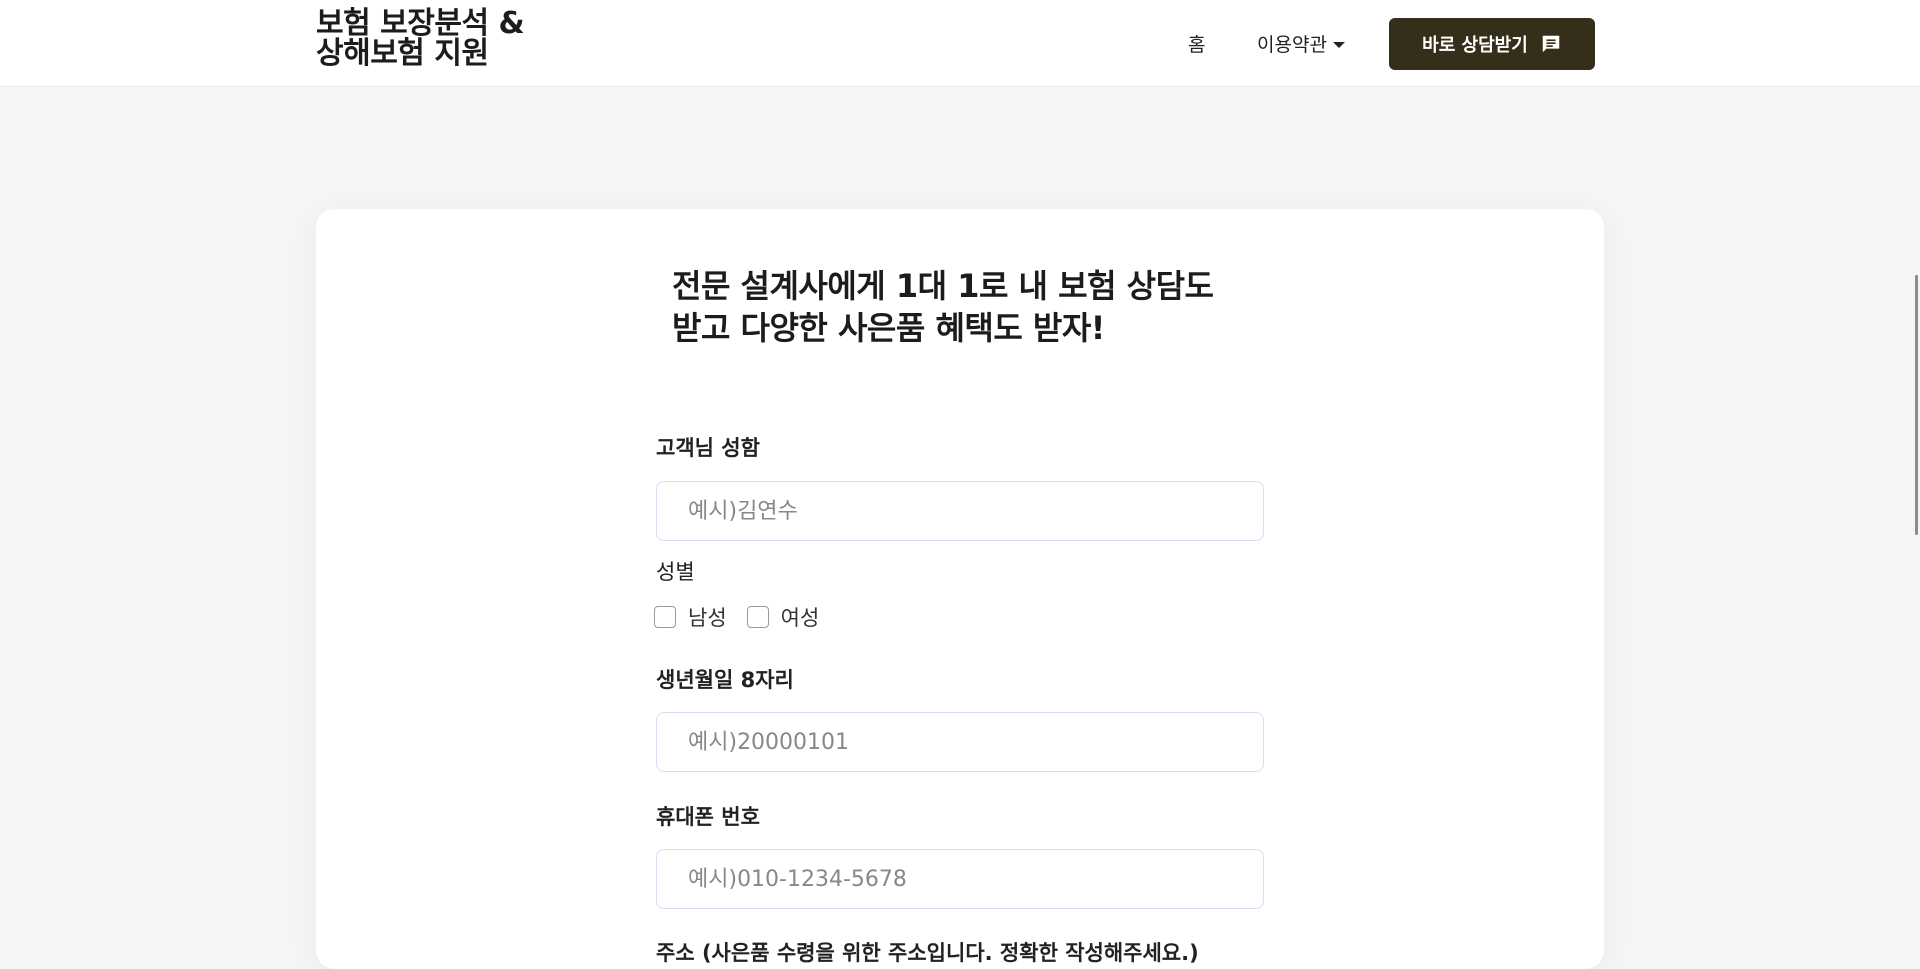 The height and width of the screenshot is (969, 1920). I want to click on logo-line-1: 보험 보장분석 &, so click(420, 23).